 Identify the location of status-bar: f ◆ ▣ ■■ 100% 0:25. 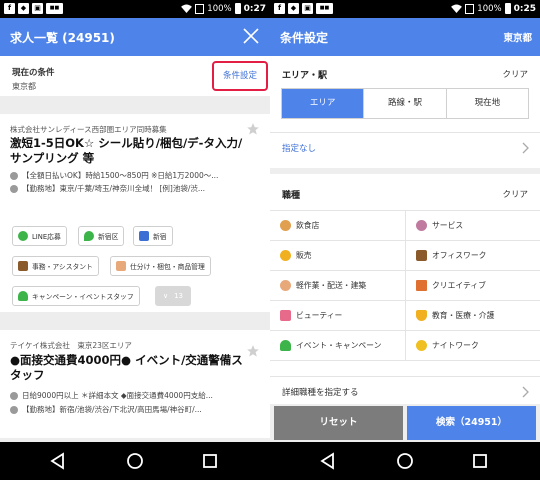
(405, 9).